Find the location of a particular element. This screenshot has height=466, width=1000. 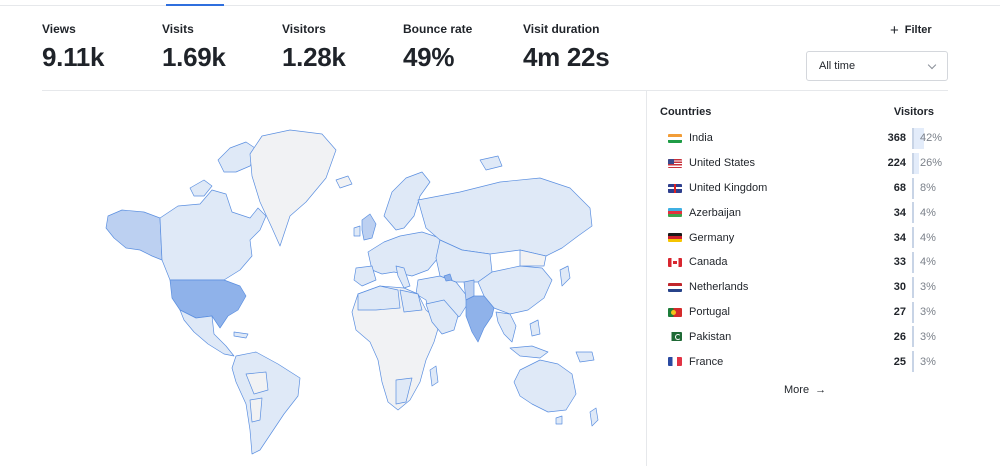

country-name: Portugal is located at coordinates (709, 311).